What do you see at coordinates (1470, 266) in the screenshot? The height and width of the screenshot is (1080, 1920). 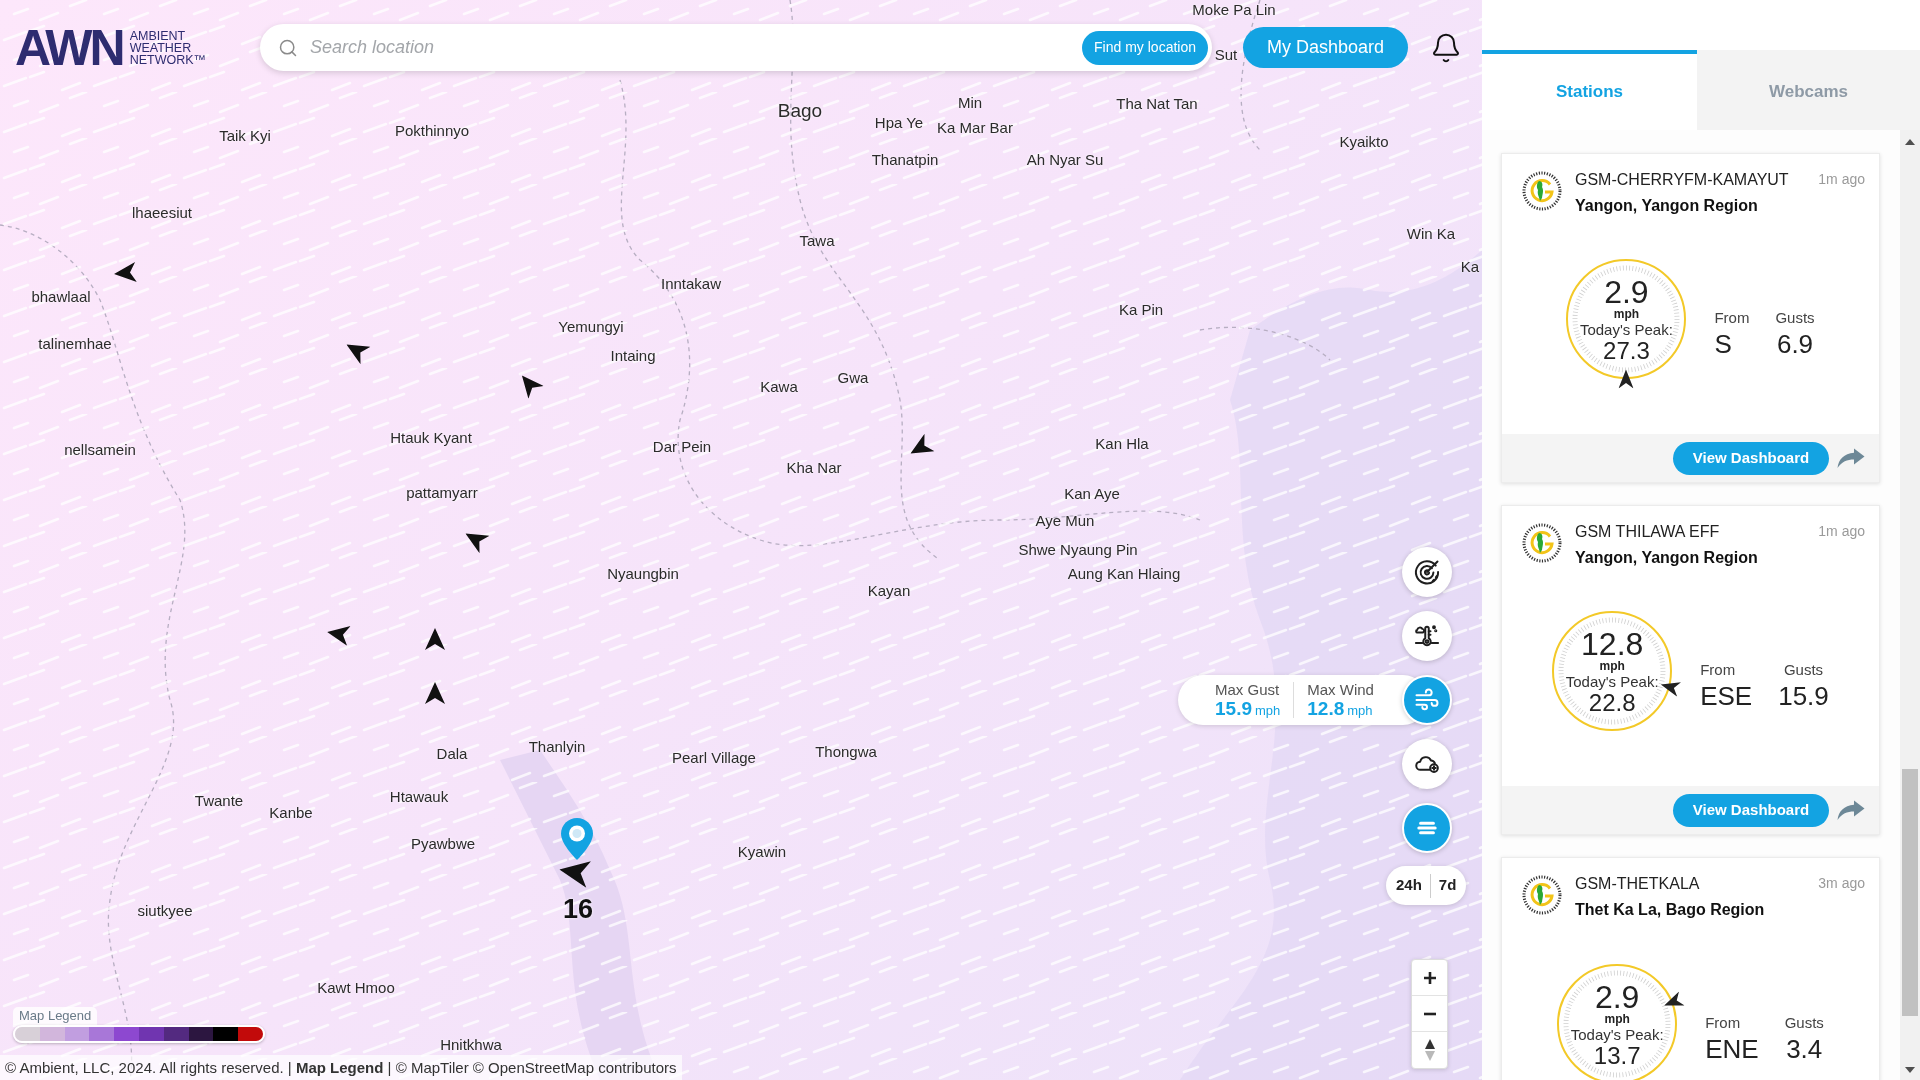 I see `place-label: Ka` at bounding box center [1470, 266].